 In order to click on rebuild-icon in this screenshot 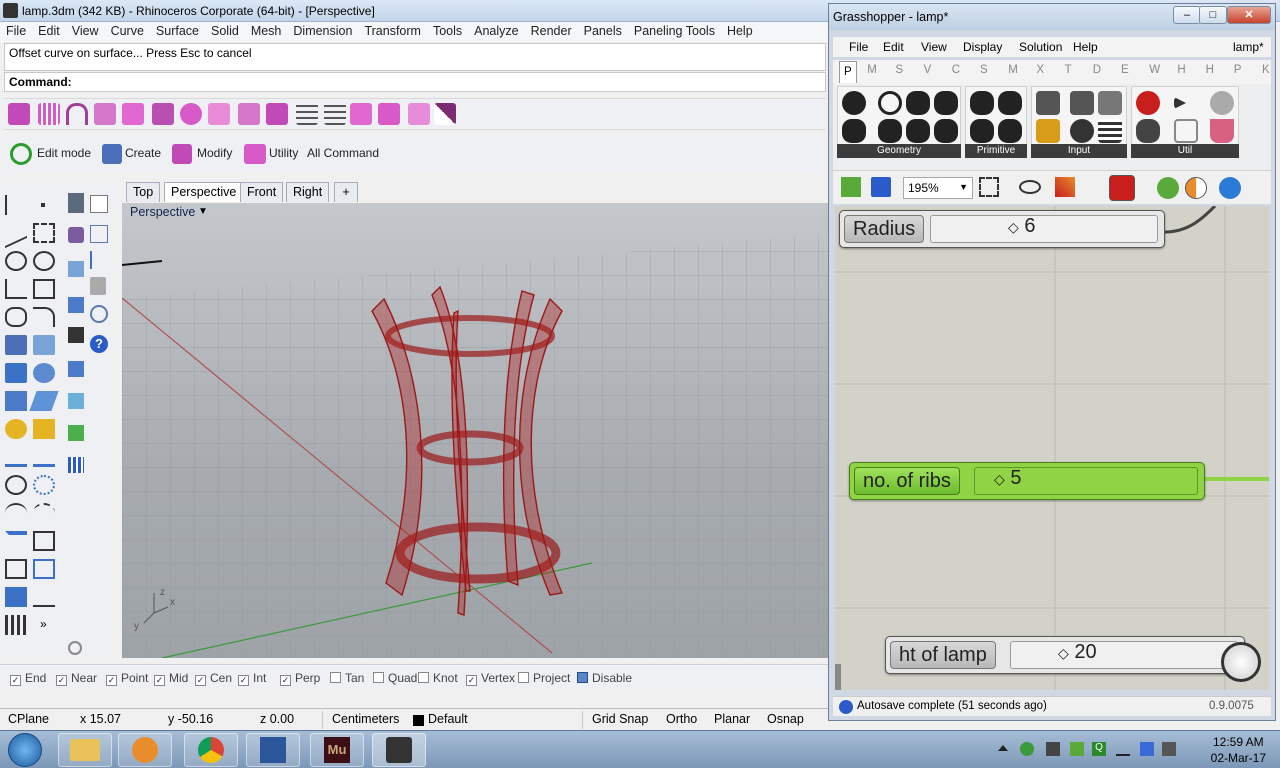, I will do `click(361, 114)`.